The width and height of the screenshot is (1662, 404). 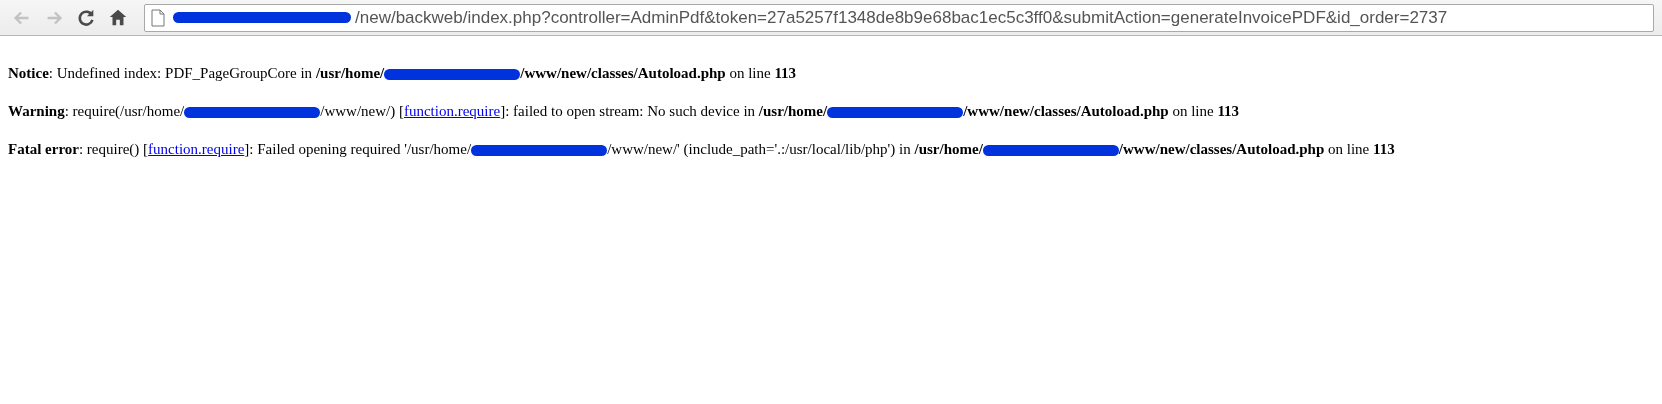 What do you see at coordinates (795, 149) in the screenshot?
I see `error-text: /www/new/' (include_path='.:/usr/local/lib/php') in /usr/home/` at bounding box center [795, 149].